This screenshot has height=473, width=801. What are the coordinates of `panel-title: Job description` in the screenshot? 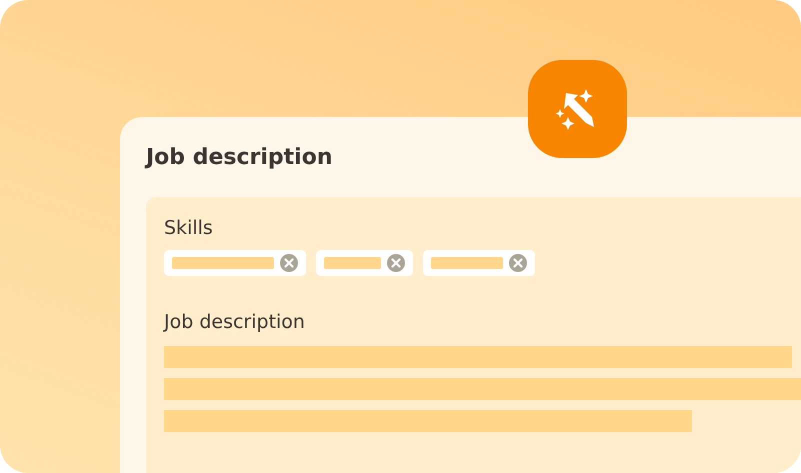 It's located at (240, 158).